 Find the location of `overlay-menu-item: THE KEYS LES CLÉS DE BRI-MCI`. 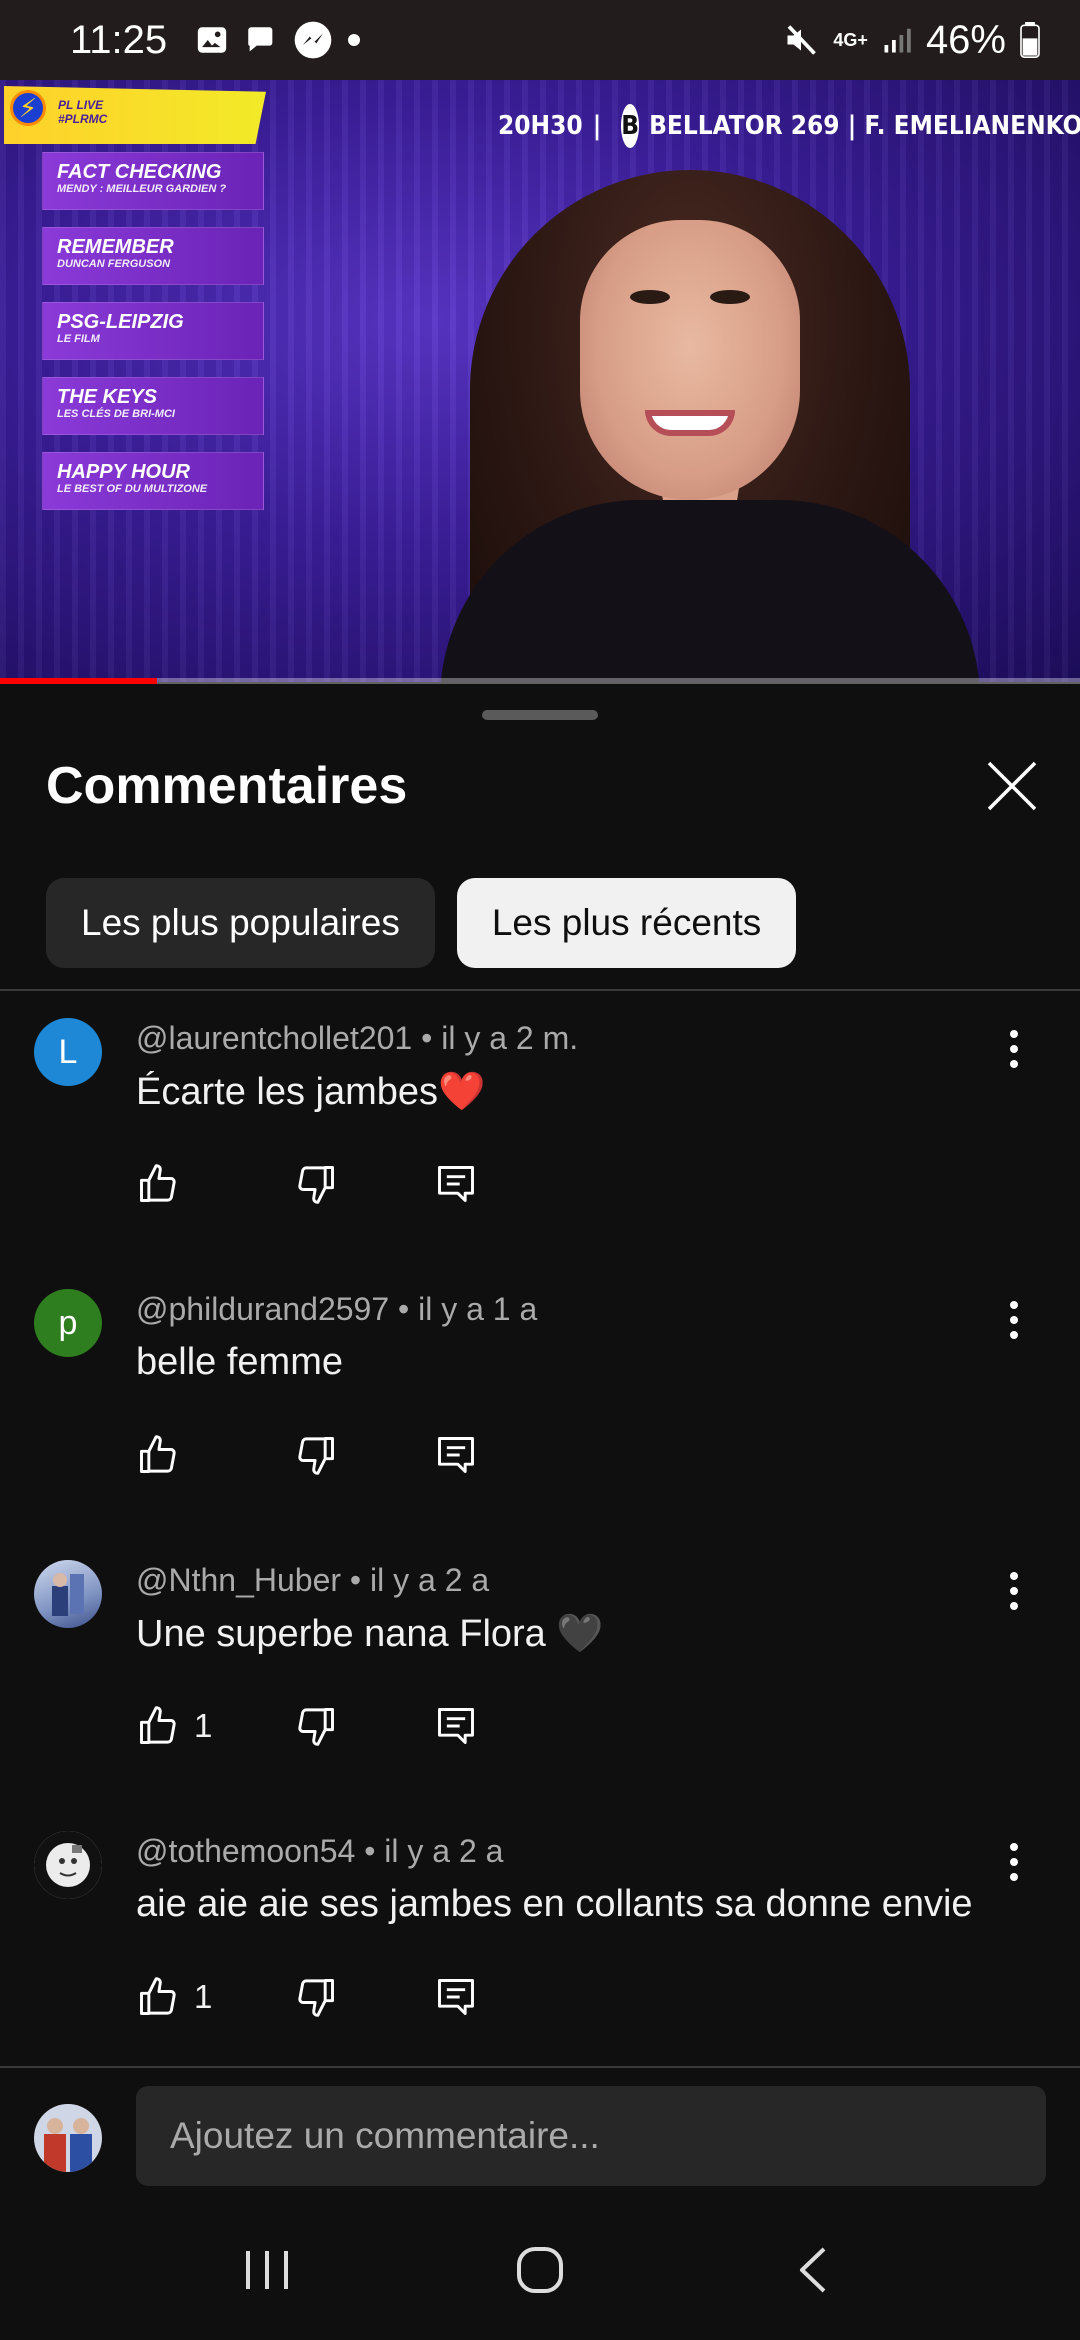

overlay-menu-item: THE KEYS LES CLÉS DE BRI-MCI is located at coordinates (153, 406).